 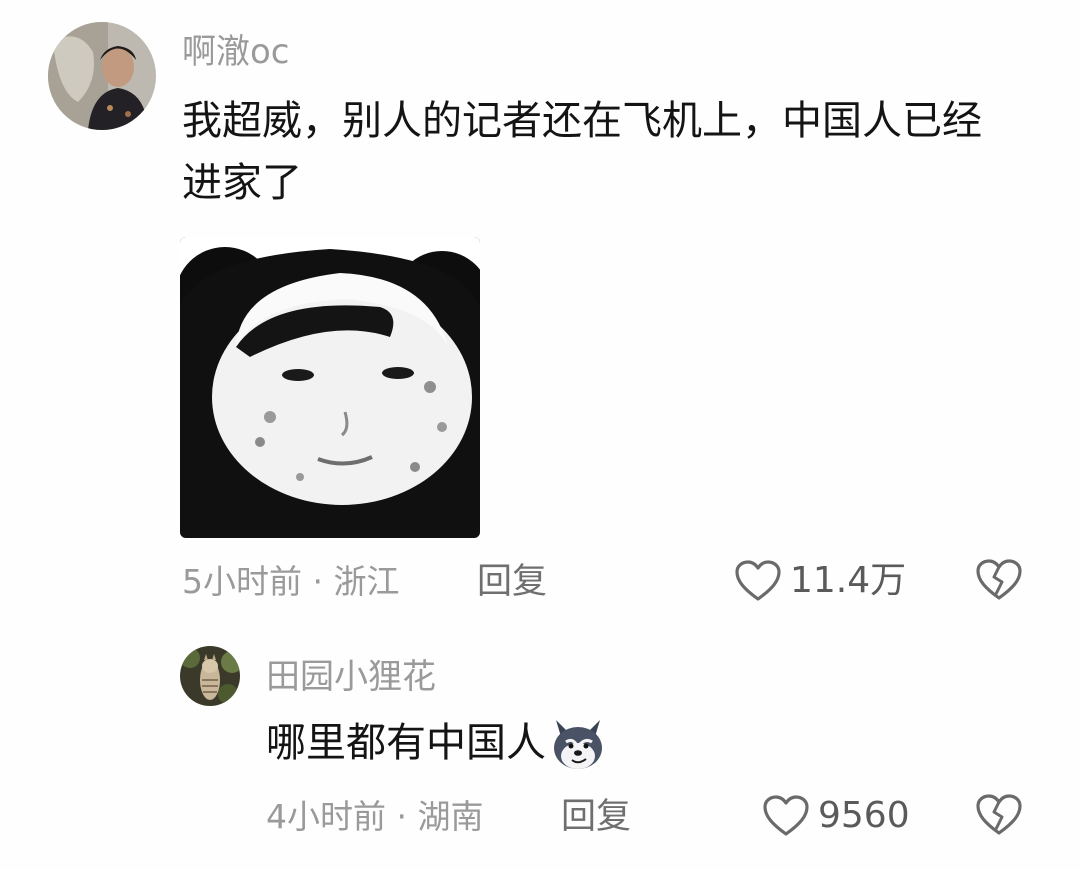 I want to click on comment-meta: 5小时前 · 浙江, so click(x=290, y=582).